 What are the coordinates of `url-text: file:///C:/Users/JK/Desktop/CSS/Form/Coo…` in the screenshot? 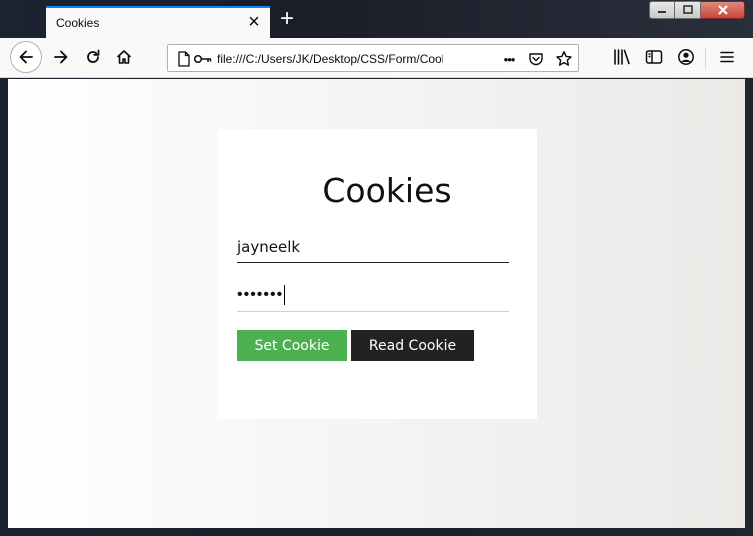 It's located at (330, 59).